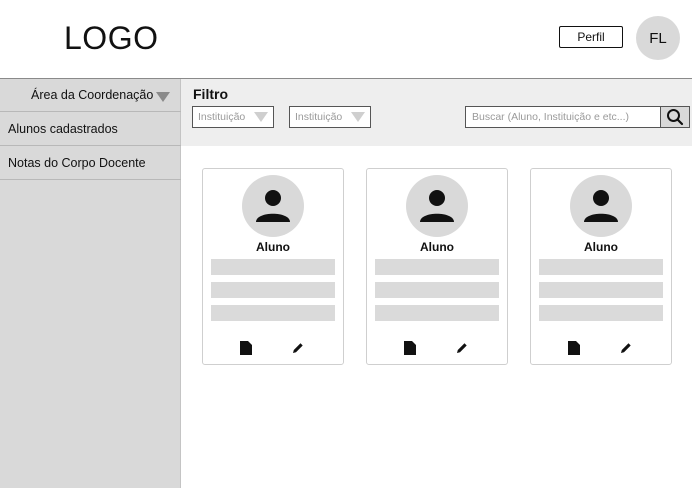 Image resolution: width=692 pixels, height=488 pixels. I want to click on search-button, so click(675, 117).